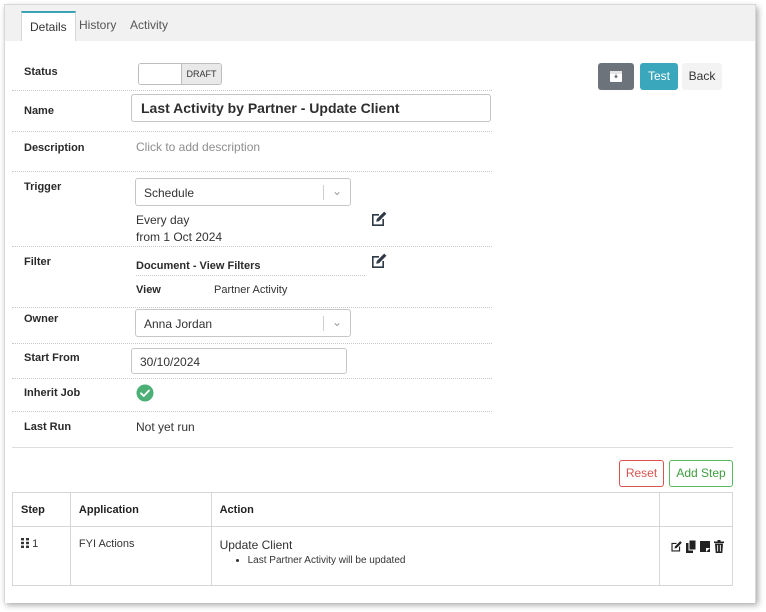 This screenshot has width=766, height=612. Describe the element at coordinates (380, 23) in the screenshot. I see `tab-bar: Details History Activity` at that location.